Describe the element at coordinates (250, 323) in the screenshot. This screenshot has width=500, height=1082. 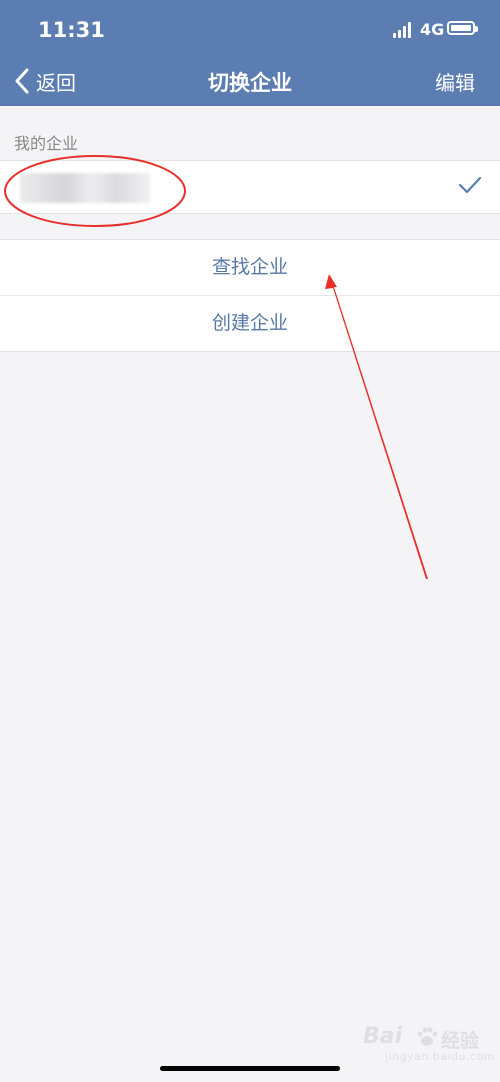
I see `create-company-button: 创建企业` at that location.